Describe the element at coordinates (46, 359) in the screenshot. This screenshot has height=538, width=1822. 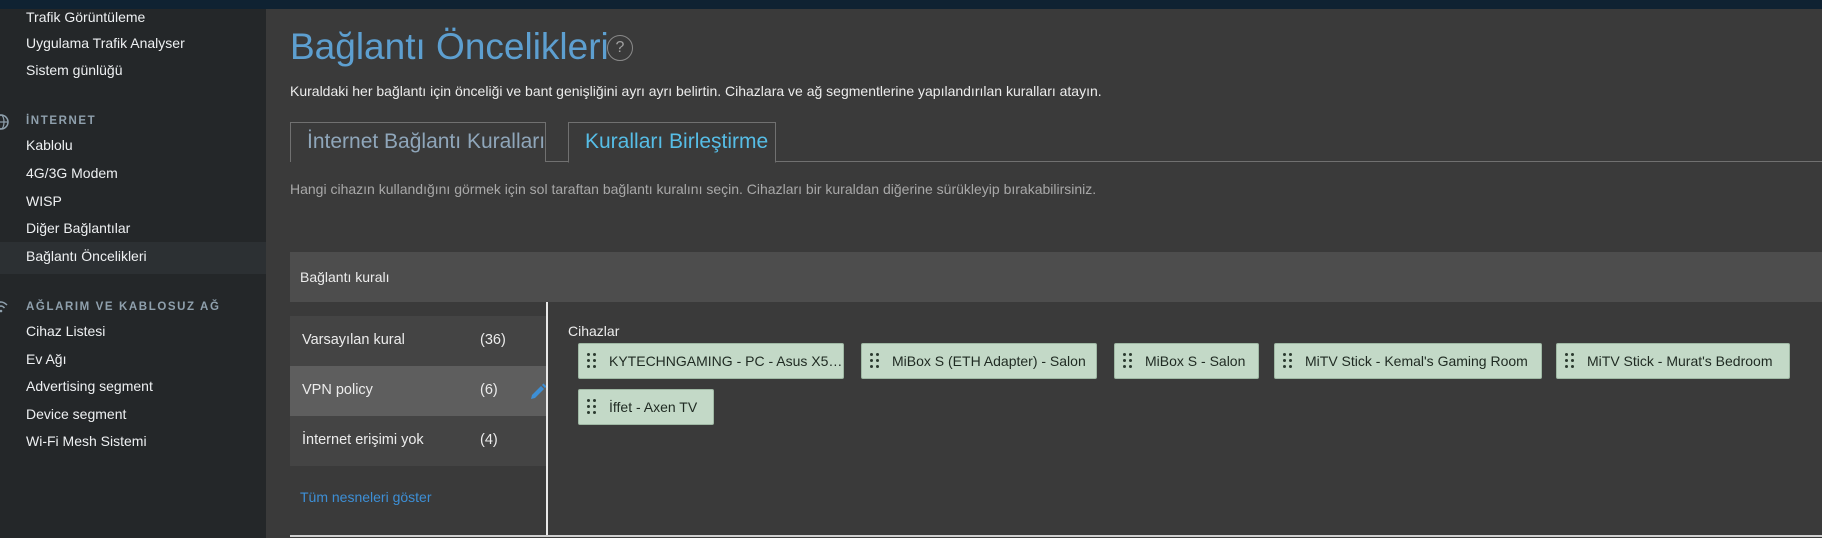
I see `sidebar-item-home-network: Ev Ağı` at that location.